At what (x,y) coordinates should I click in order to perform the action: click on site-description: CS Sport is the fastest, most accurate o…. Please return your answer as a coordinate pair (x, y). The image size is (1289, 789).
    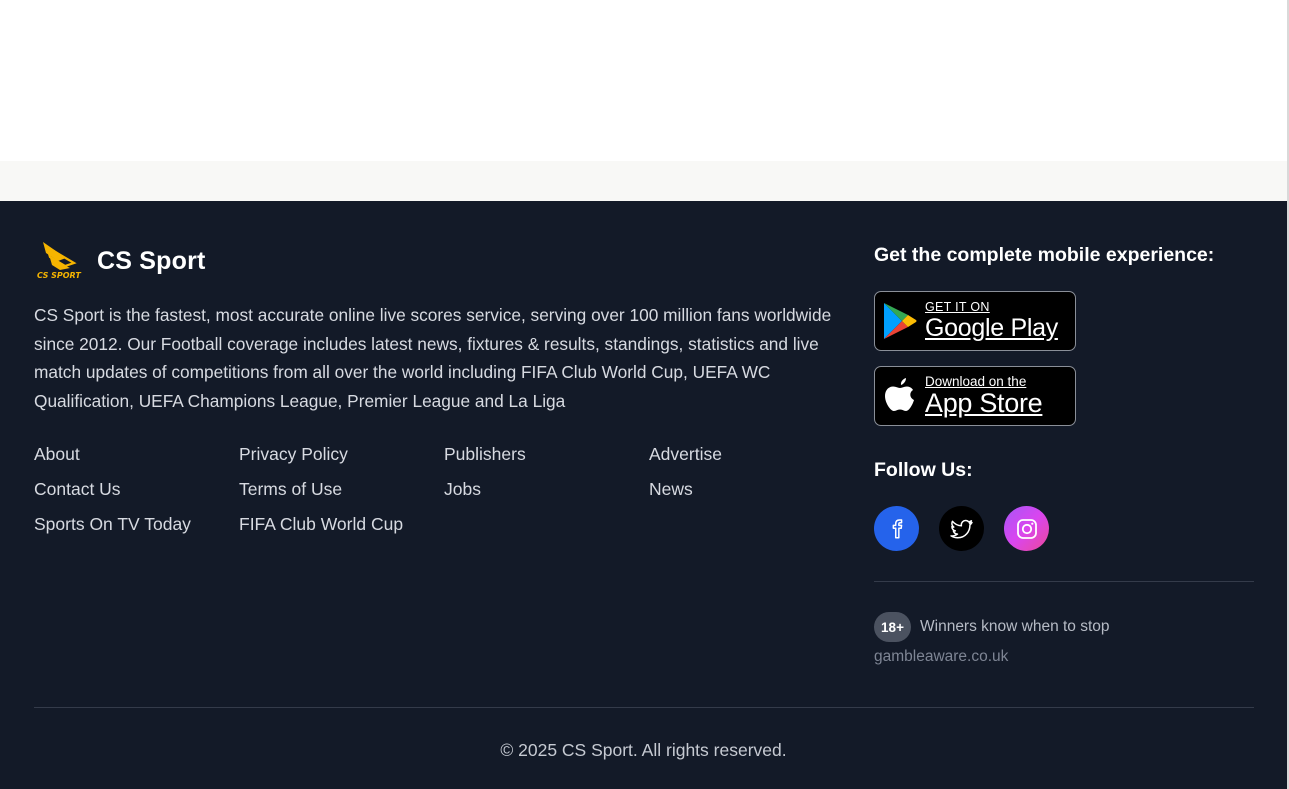
    Looking at the image, I should click on (433, 358).